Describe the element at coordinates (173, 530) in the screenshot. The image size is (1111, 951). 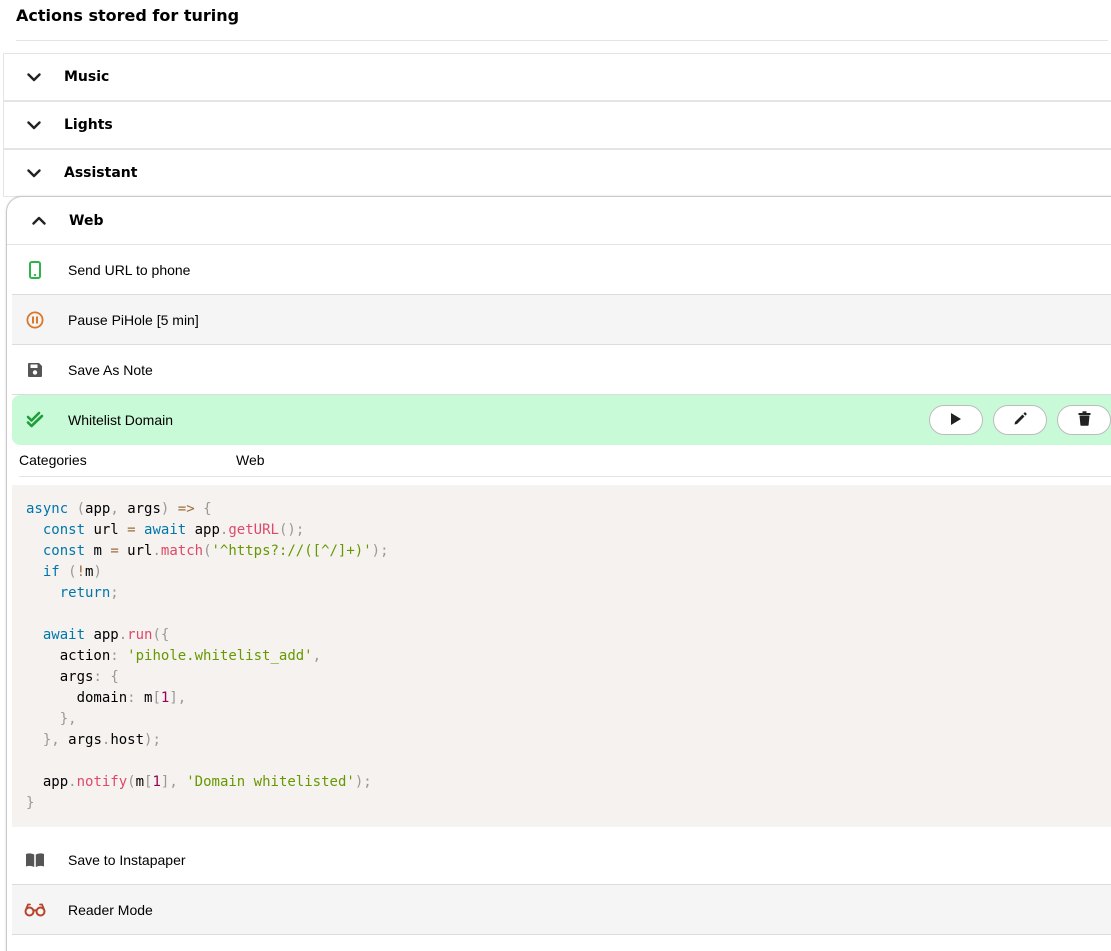
I see `code-line: const url = await app.getURL();` at that location.